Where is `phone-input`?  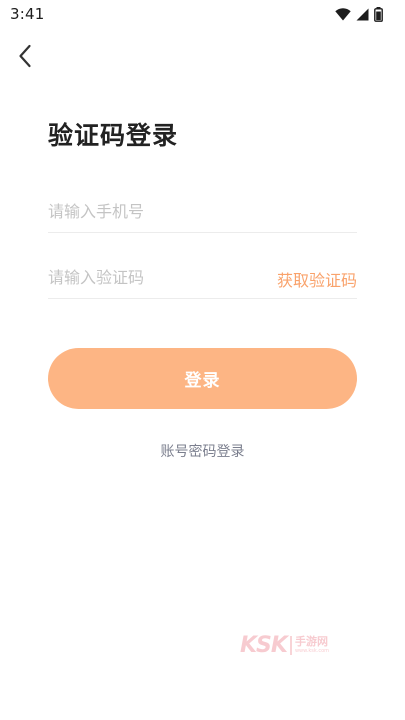
phone-input is located at coordinates (148, 211).